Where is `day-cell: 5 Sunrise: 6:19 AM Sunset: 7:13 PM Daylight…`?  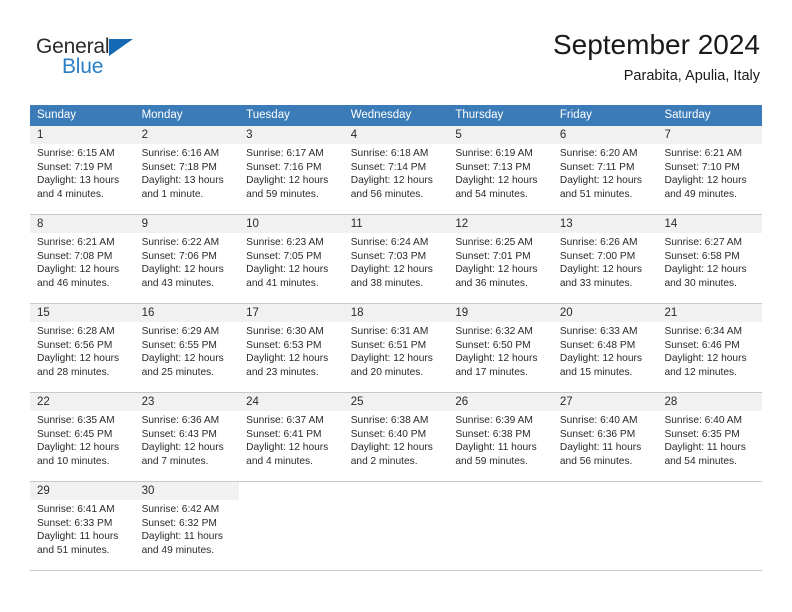 day-cell: 5 Sunrise: 6:19 AM Sunset: 7:13 PM Daylight… is located at coordinates (500, 170).